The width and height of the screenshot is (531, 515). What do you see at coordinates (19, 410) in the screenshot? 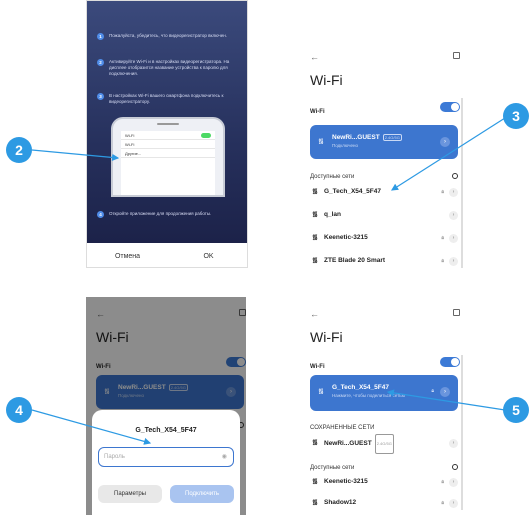
I see `callout-4: 4` at bounding box center [19, 410].